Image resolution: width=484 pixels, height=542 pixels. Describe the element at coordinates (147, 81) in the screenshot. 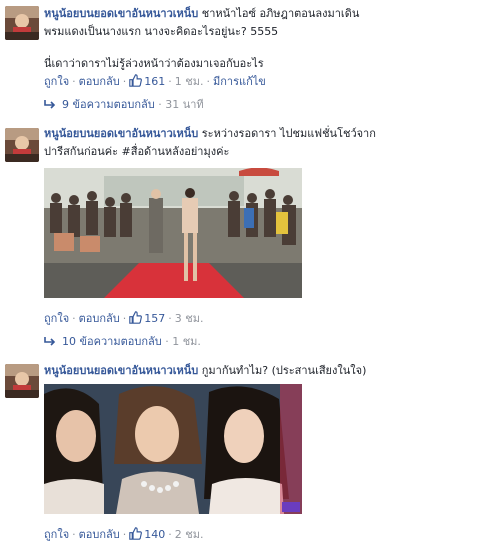

I see `like-count: 161` at that location.